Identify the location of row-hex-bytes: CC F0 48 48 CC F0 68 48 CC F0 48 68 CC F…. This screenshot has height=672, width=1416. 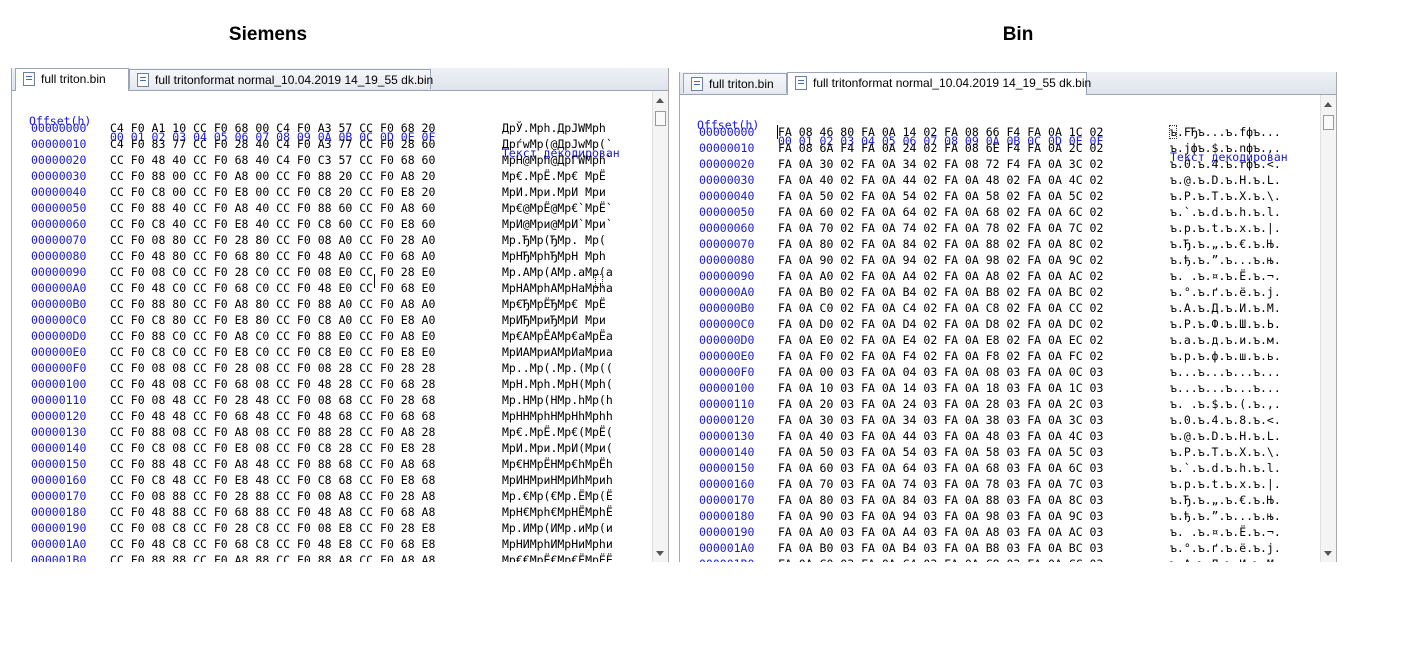
(272, 416).